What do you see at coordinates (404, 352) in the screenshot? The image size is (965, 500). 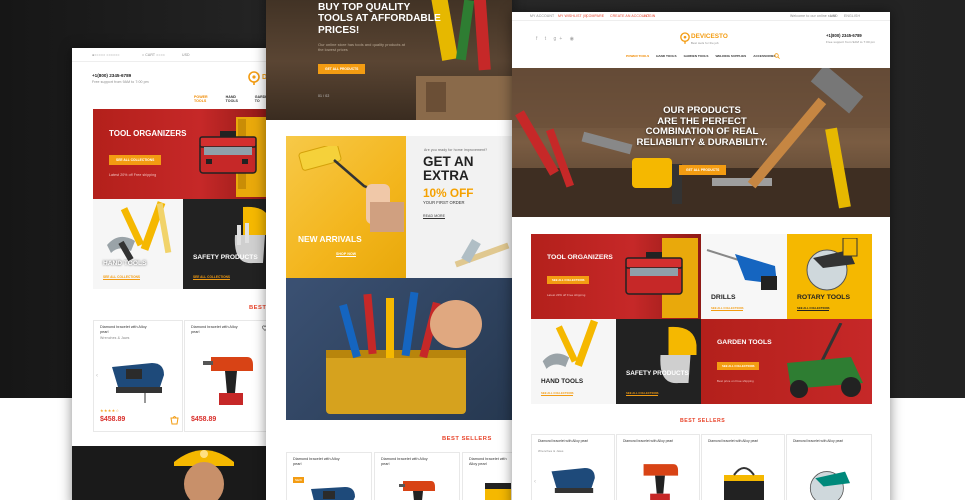 I see `tool-belt-image` at bounding box center [404, 352].